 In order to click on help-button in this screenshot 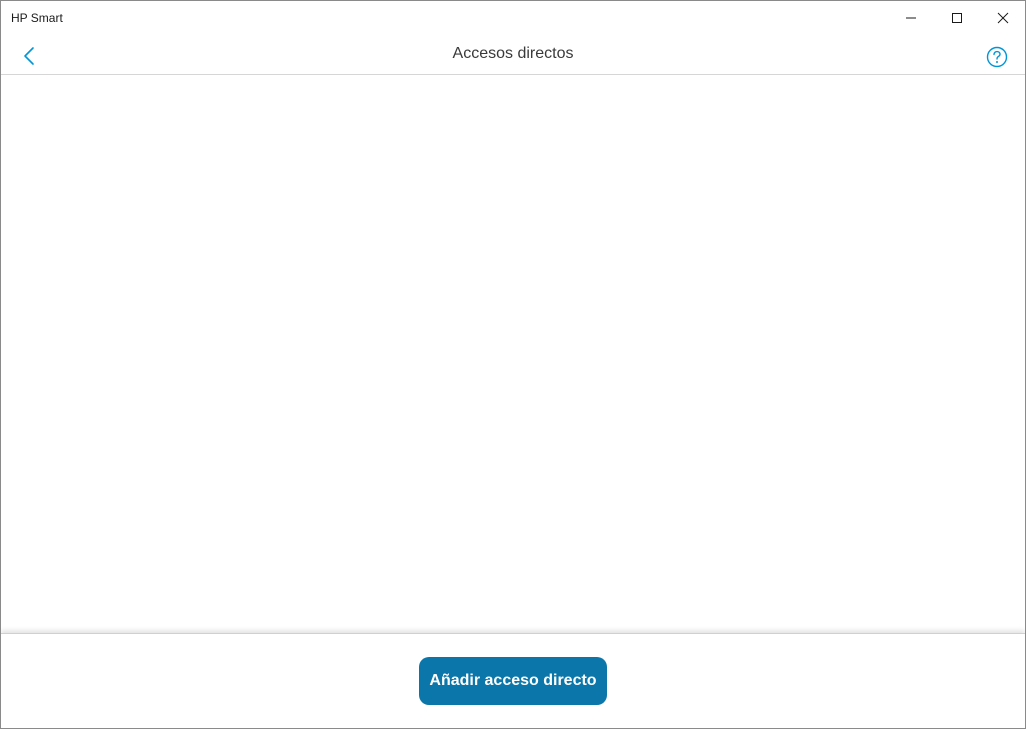, I will do `click(997, 57)`.